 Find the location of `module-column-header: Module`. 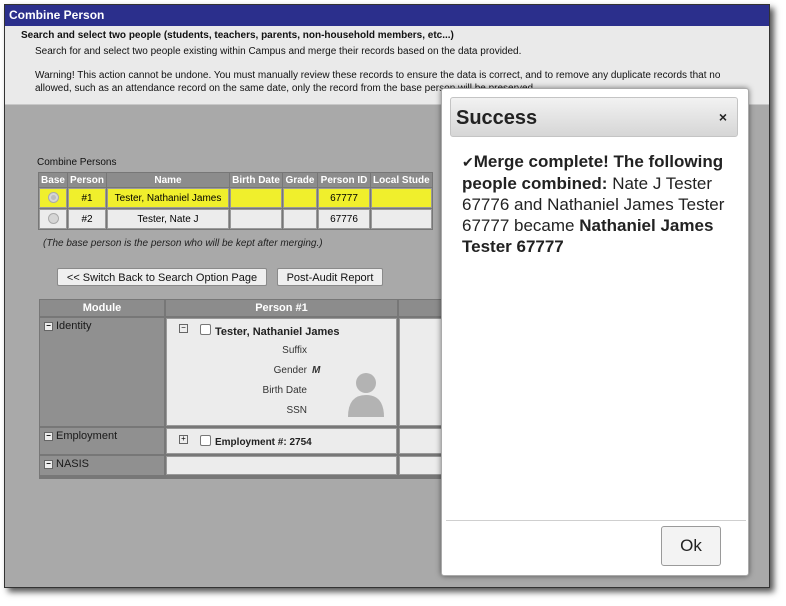

module-column-header: Module is located at coordinates (102, 308).